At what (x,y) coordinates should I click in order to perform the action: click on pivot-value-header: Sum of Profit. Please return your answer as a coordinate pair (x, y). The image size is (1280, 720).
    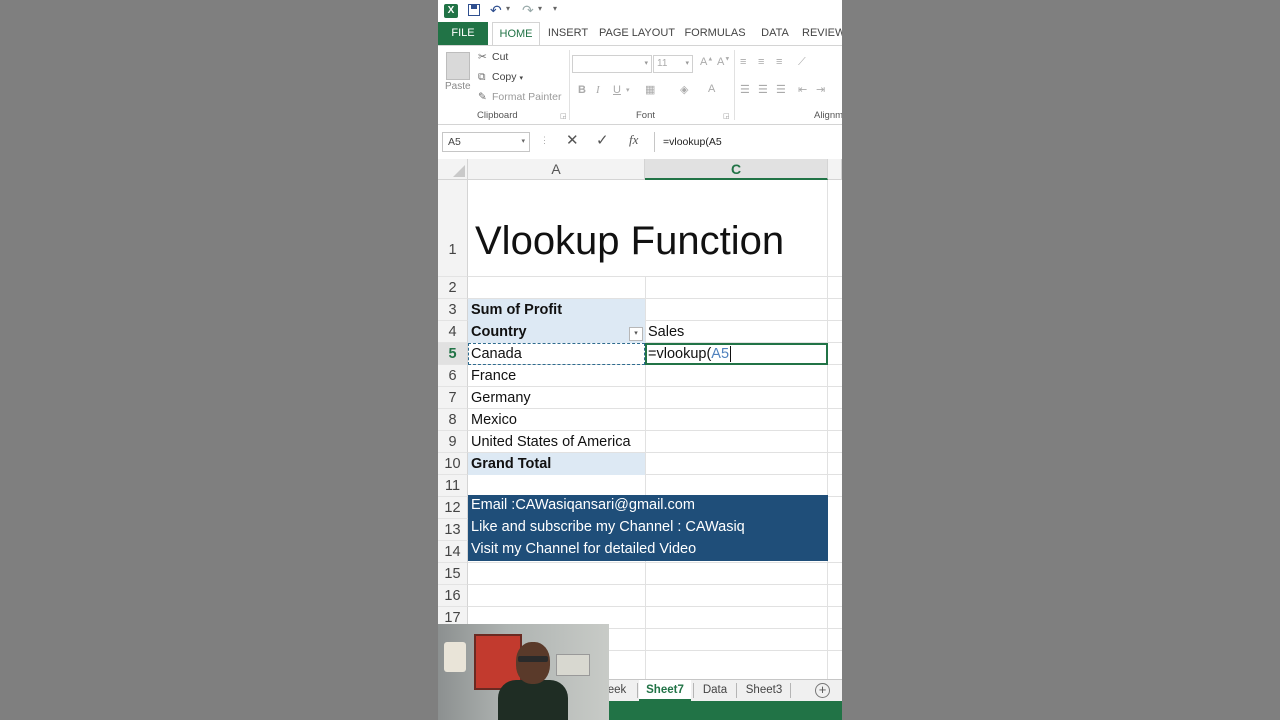
    Looking at the image, I should click on (556, 310).